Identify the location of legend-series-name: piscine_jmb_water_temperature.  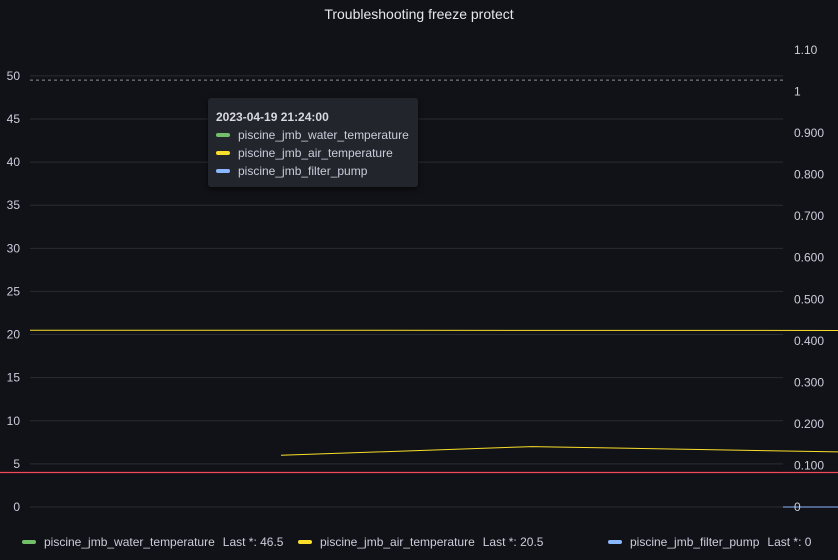
(129, 542).